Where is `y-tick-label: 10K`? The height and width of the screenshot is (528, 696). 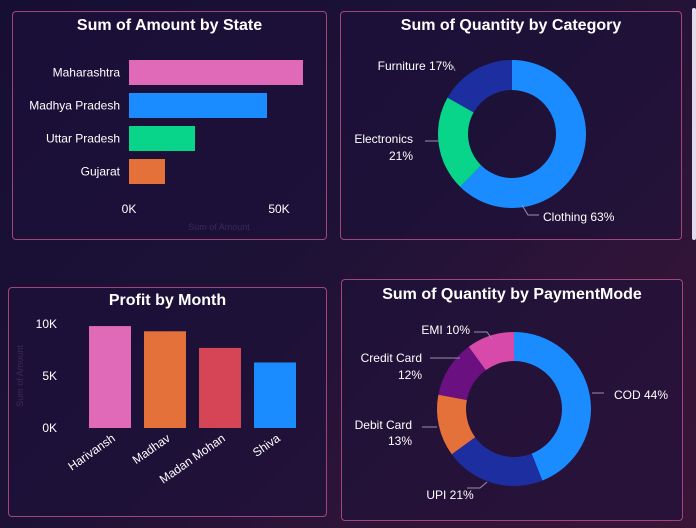 y-tick-label: 10K is located at coordinates (46, 324).